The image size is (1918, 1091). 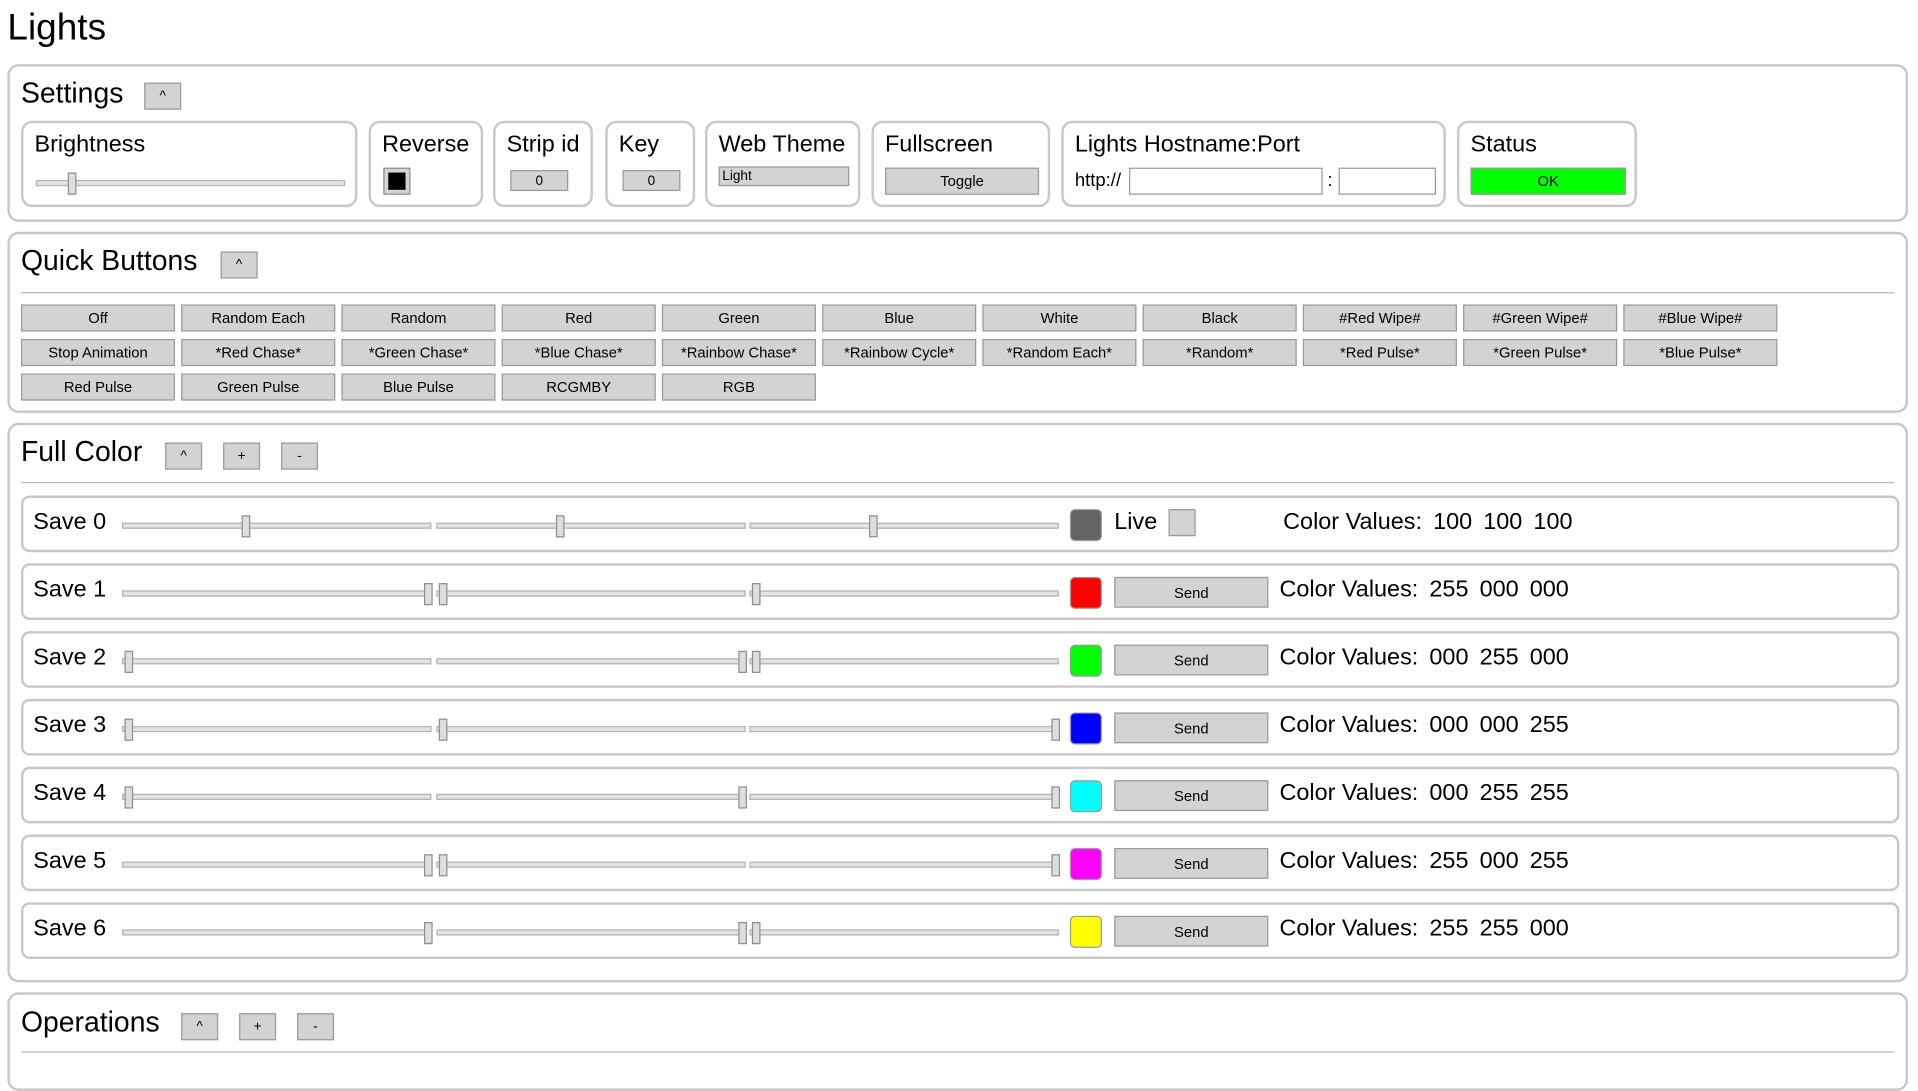 What do you see at coordinates (258, 352) in the screenshot?
I see `quick-button: *Red Chase*` at bounding box center [258, 352].